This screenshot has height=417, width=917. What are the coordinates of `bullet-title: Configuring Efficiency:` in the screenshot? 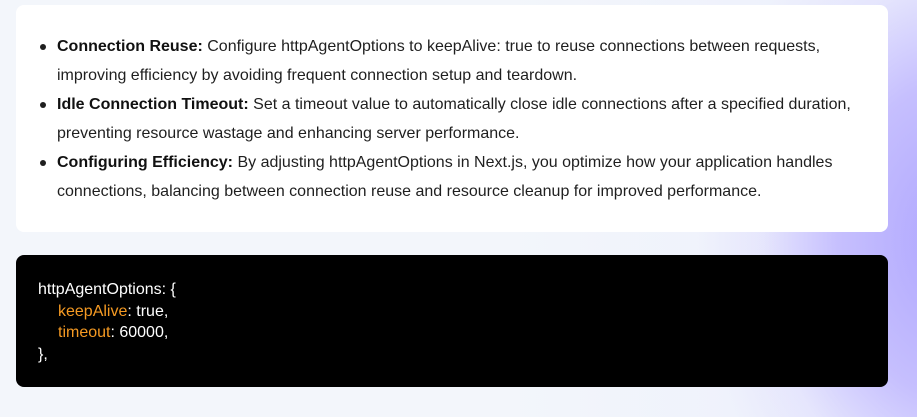 It's located at (145, 162).